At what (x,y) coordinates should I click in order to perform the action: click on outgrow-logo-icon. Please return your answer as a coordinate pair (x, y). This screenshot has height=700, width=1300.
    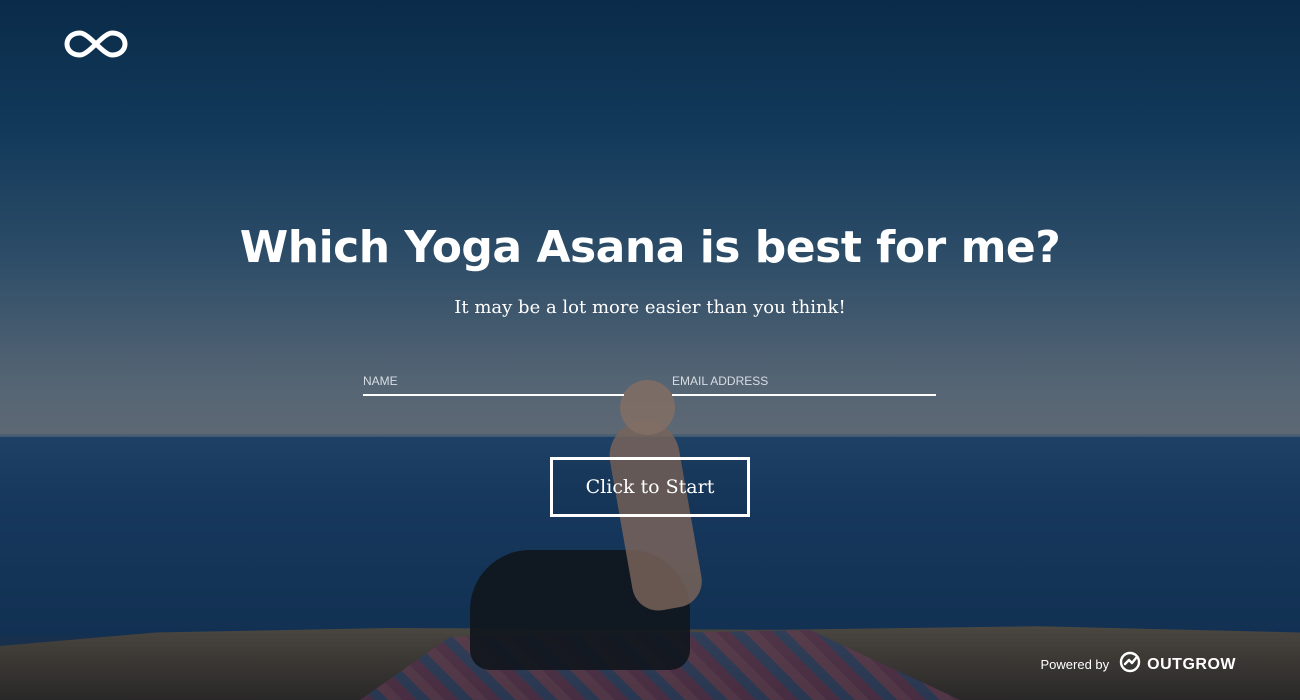
    Looking at the image, I should click on (1130, 664).